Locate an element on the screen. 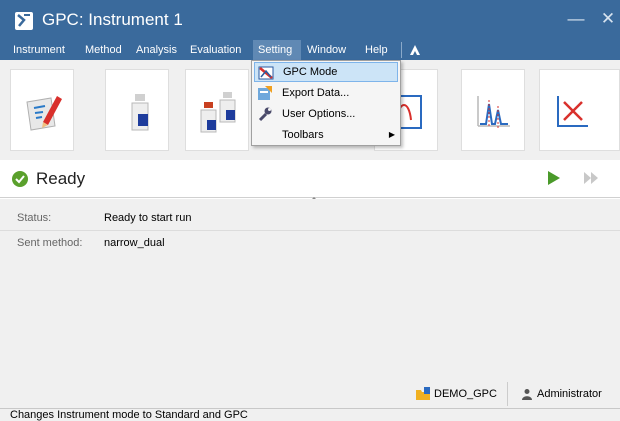 The width and height of the screenshot is (620, 421). single-sample-icon is located at coordinates (140, 112).